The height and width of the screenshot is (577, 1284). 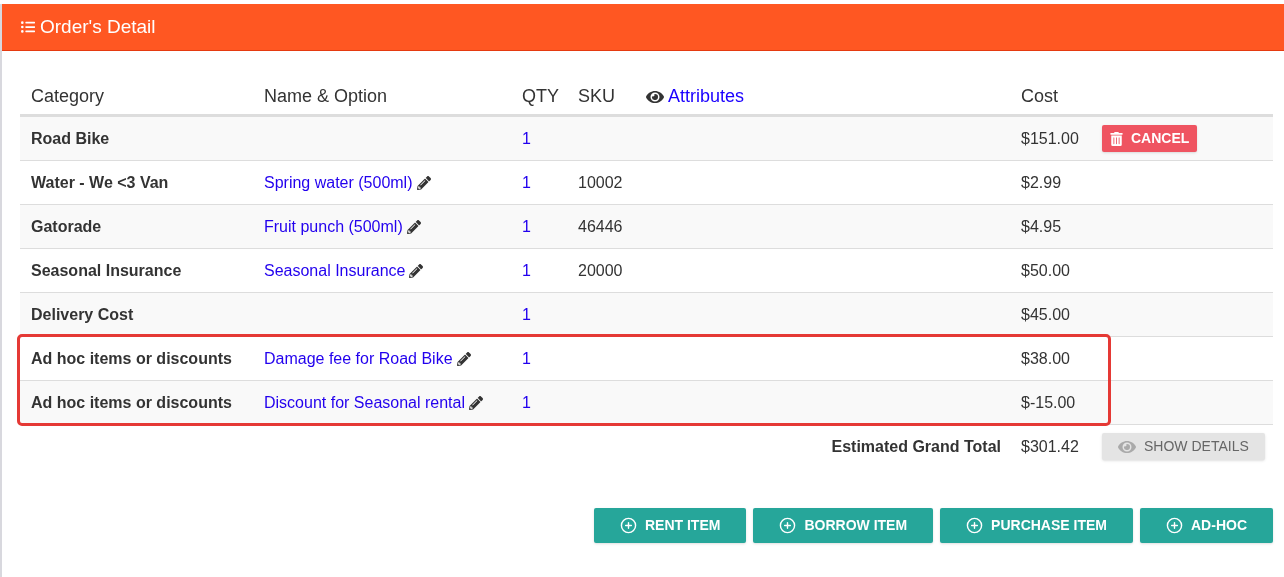 I want to click on category-cell-text: Seasonal Insurance, so click(x=107, y=270).